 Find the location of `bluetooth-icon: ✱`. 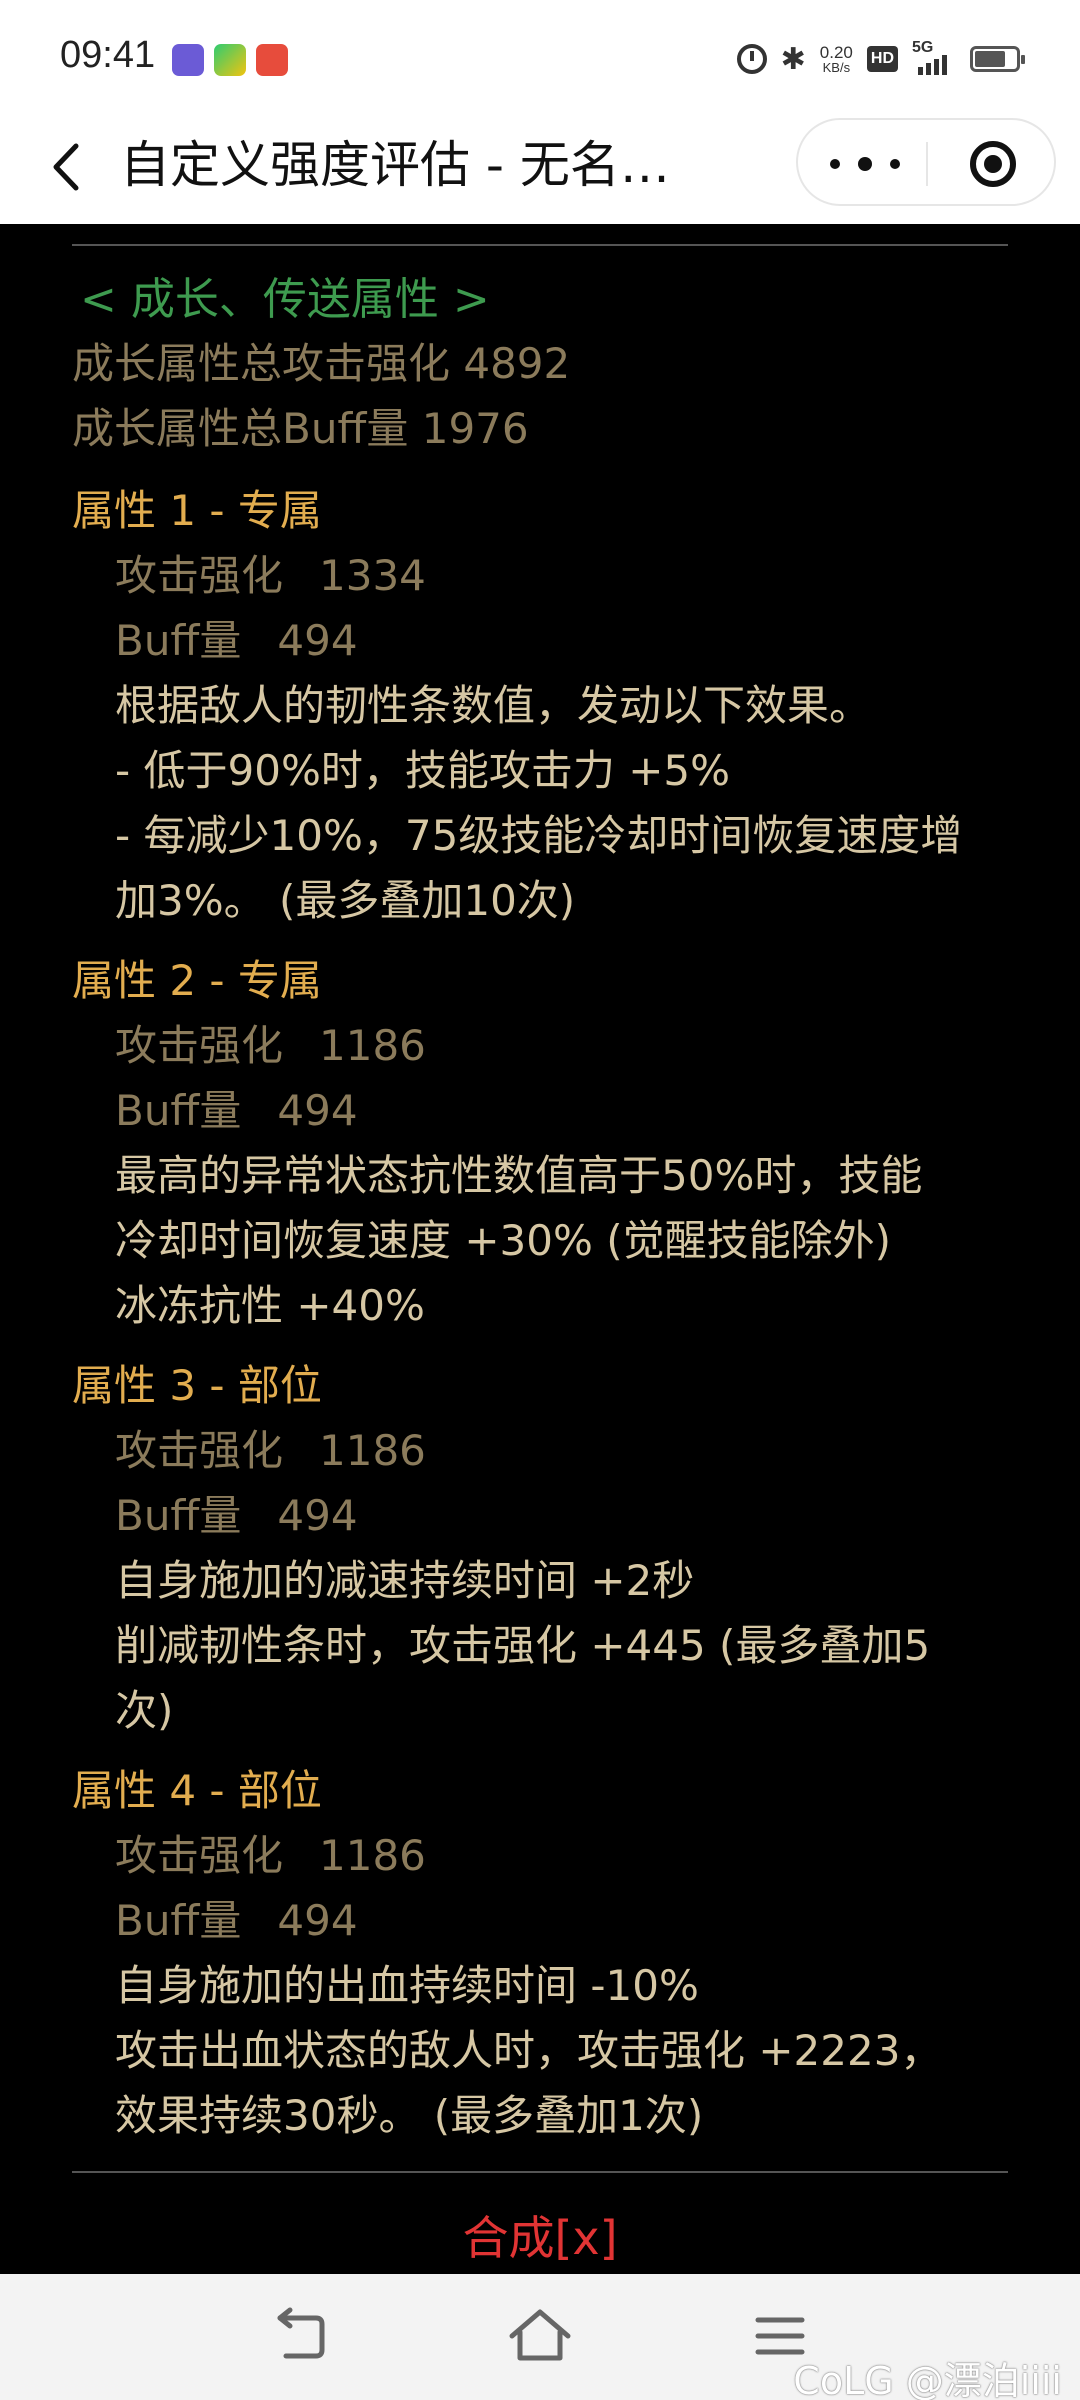

bluetooth-icon: ✱ is located at coordinates (793, 59).